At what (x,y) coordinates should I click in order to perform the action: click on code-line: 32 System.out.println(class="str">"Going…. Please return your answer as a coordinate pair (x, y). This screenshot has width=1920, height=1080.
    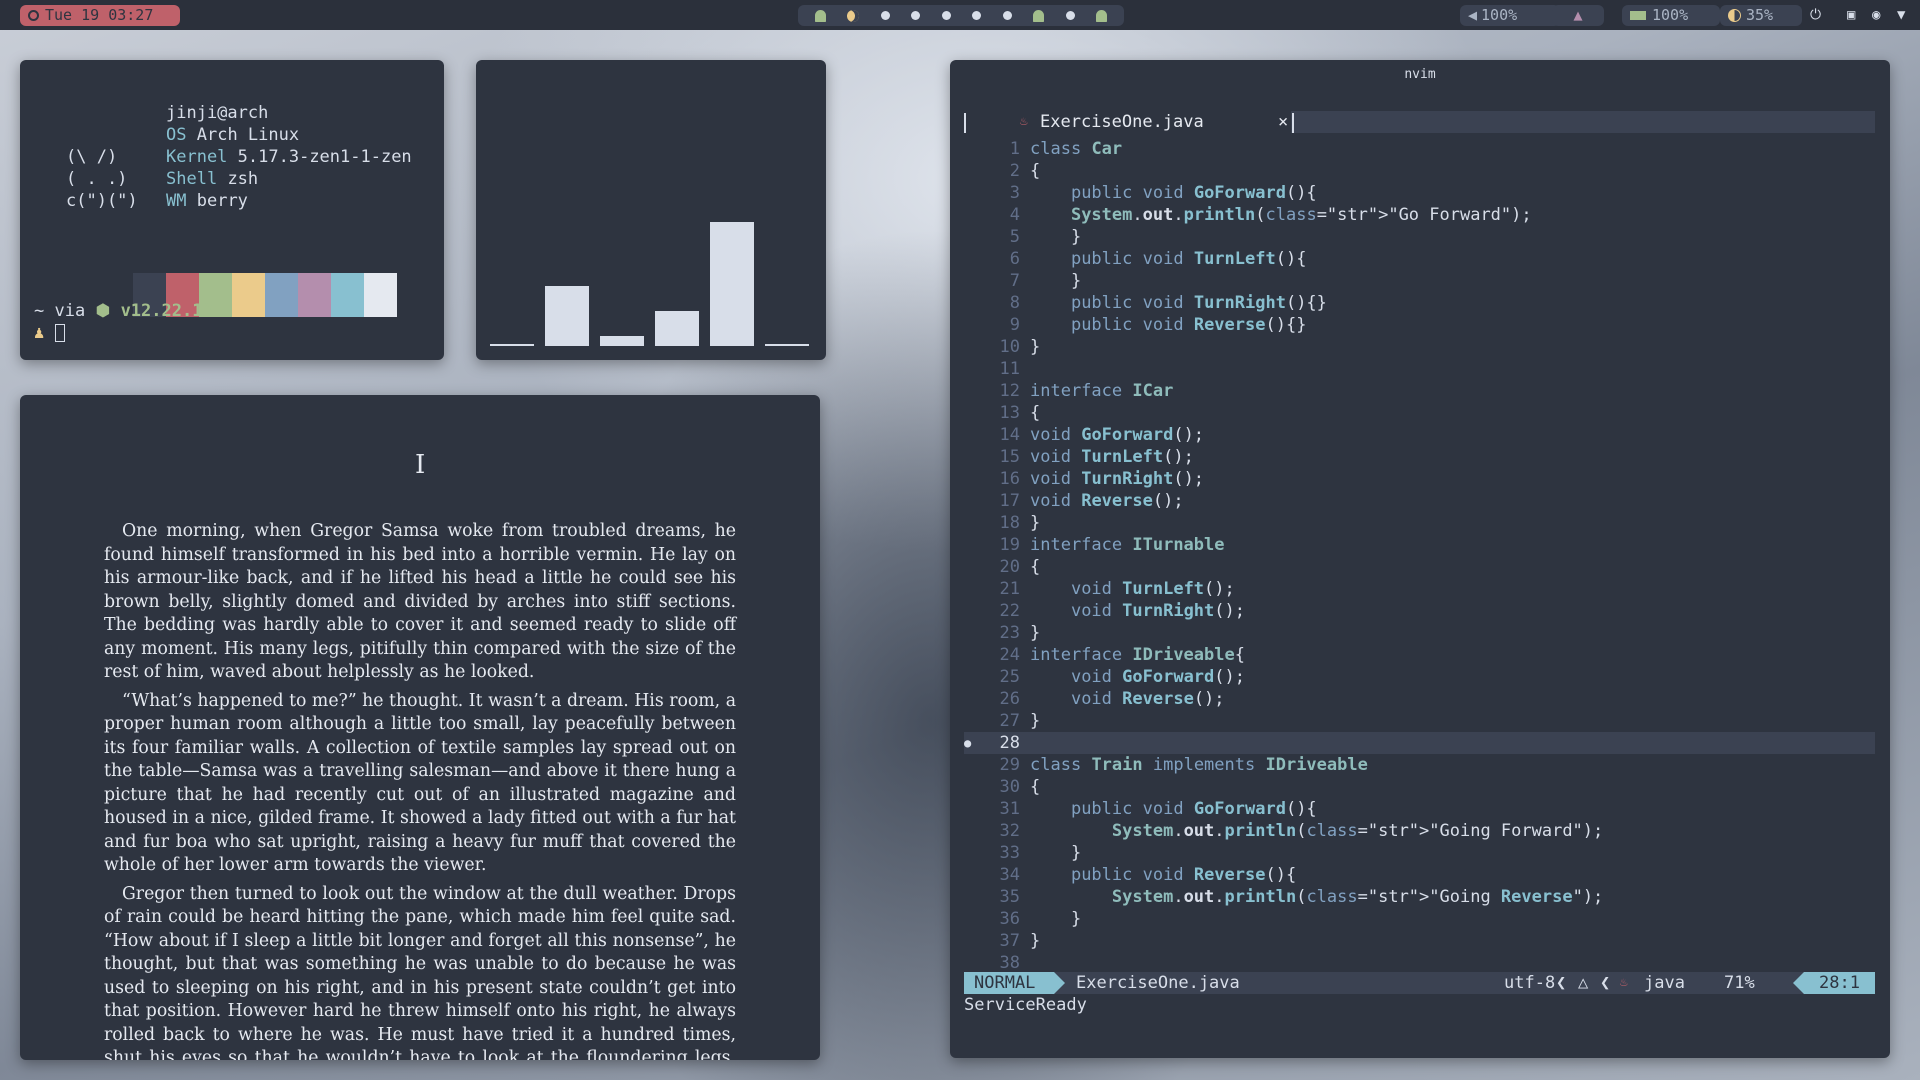
    Looking at the image, I should click on (1419, 831).